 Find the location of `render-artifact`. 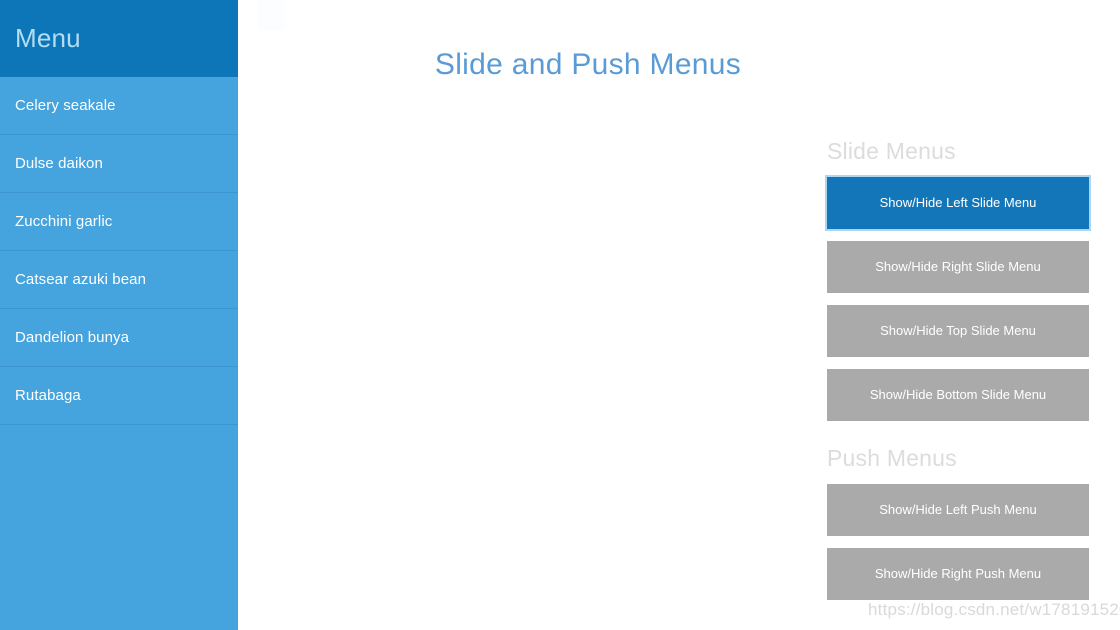

render-artifact is located at coordinates (271, 15).